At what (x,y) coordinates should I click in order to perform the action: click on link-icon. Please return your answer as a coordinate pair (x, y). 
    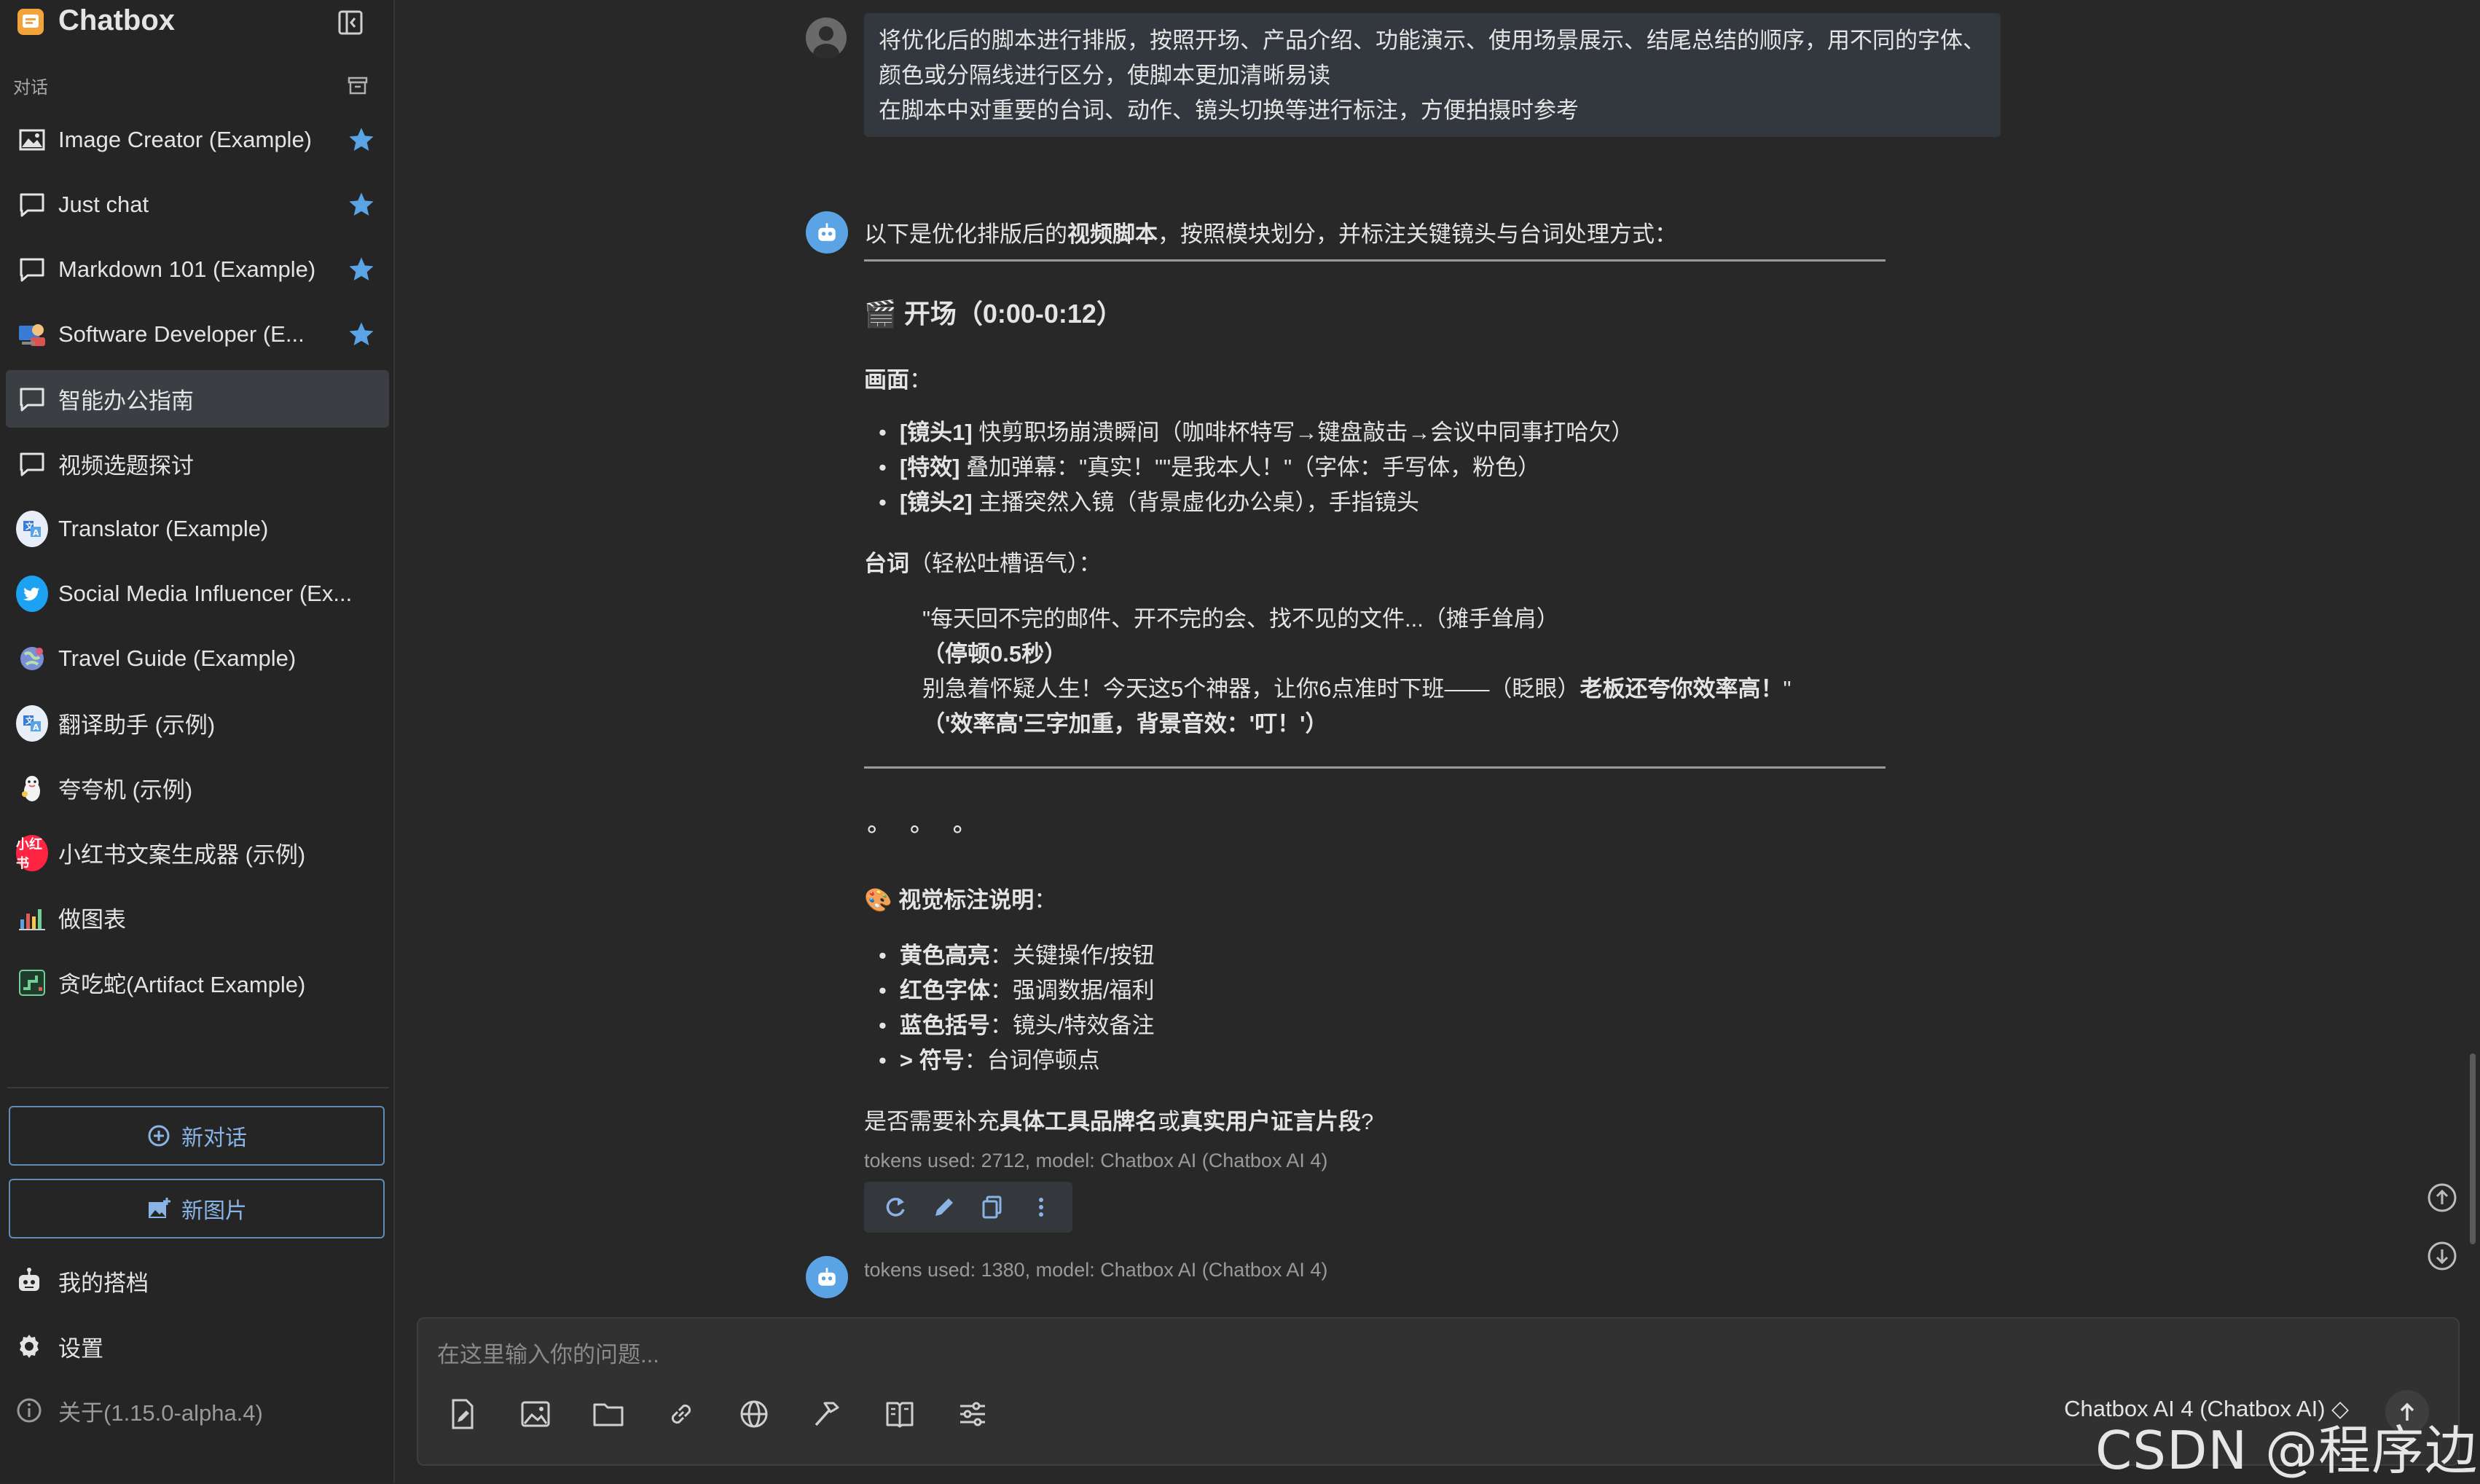
    Looking at the image, I should click on (681, 1414).